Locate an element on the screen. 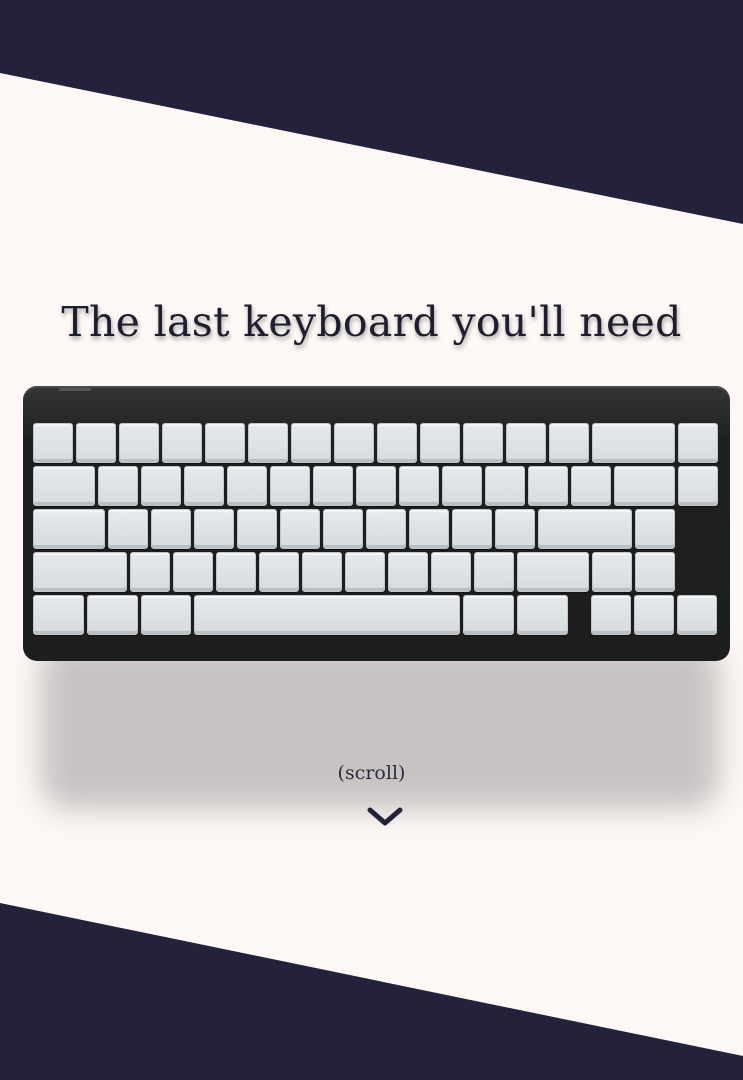 This screenshot has height=1080, width=743. keyboard-notch is located at coordinates (75, 389).